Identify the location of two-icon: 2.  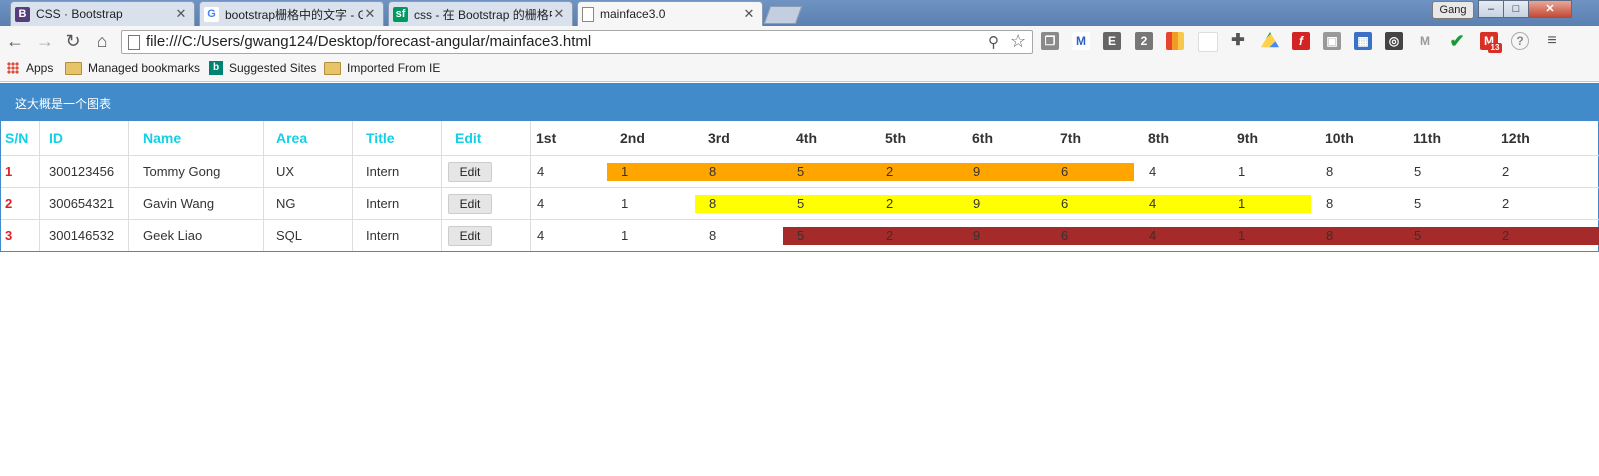
(1144, 41).